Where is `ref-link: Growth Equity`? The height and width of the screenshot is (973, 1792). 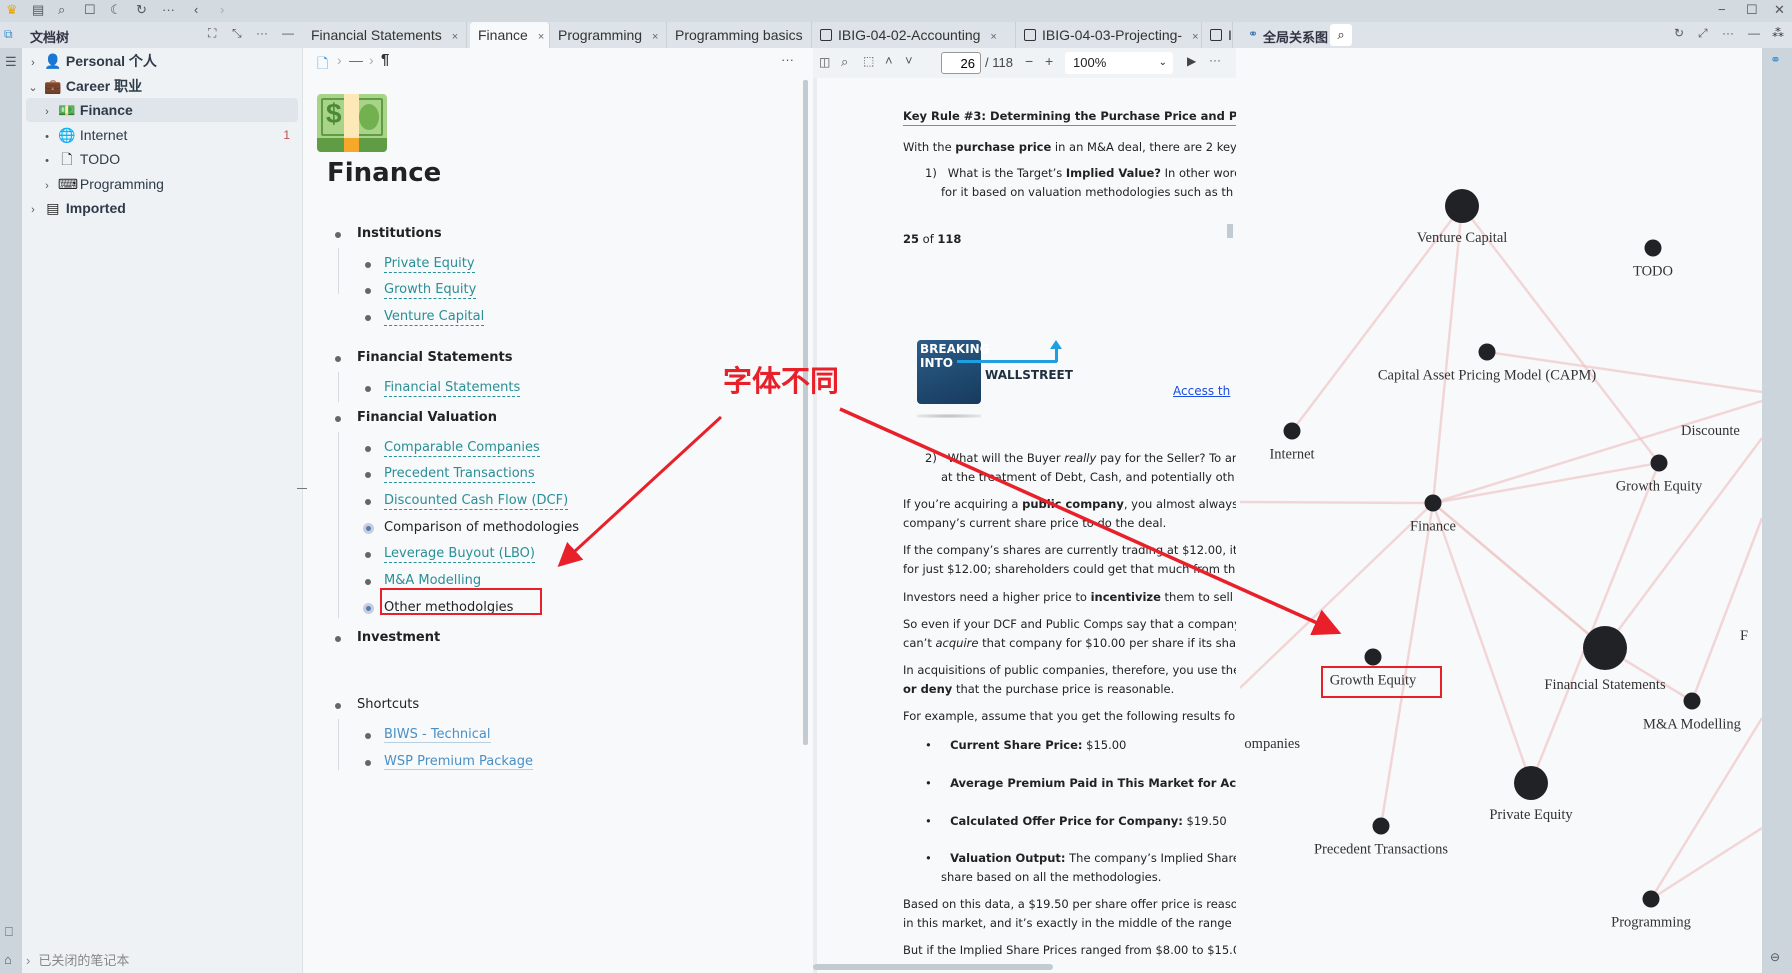 ref-link: Growth Equity is located at coordinates (430, 290).